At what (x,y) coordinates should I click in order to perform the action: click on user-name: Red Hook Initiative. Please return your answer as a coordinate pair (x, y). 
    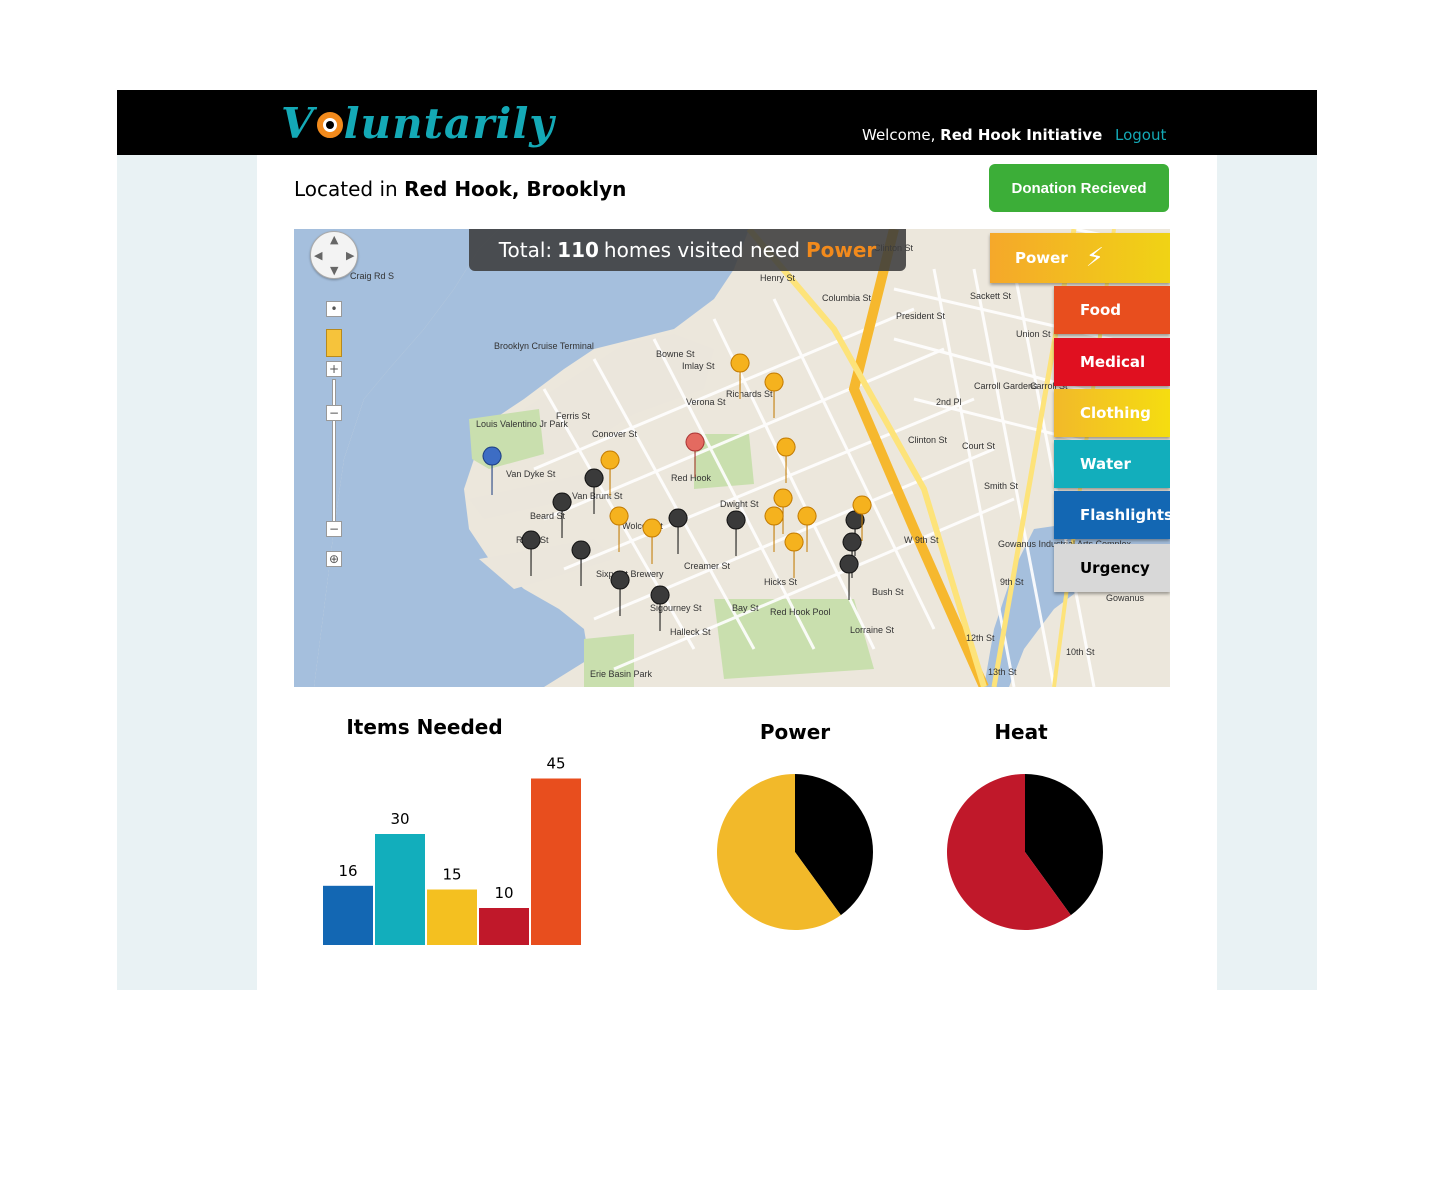
    Looking at the image, I should click on (1021, 135).